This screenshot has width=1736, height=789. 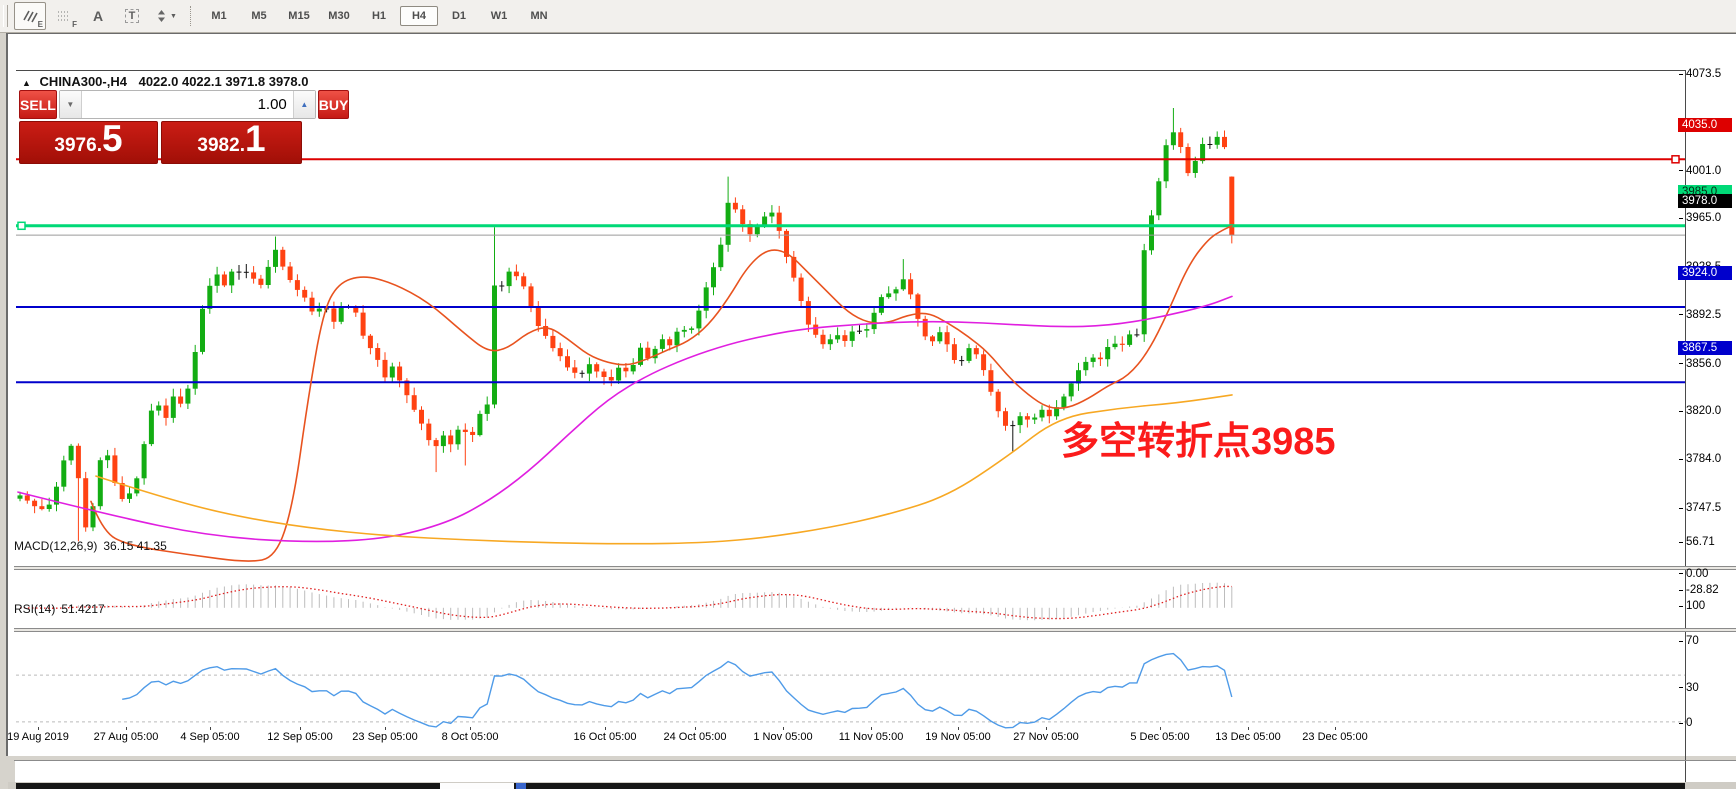 What do you see at coordinates (299, 737) in the screenshot?
I see `time-label: 12 Sep 05:00` at bounding box center [299, 737].